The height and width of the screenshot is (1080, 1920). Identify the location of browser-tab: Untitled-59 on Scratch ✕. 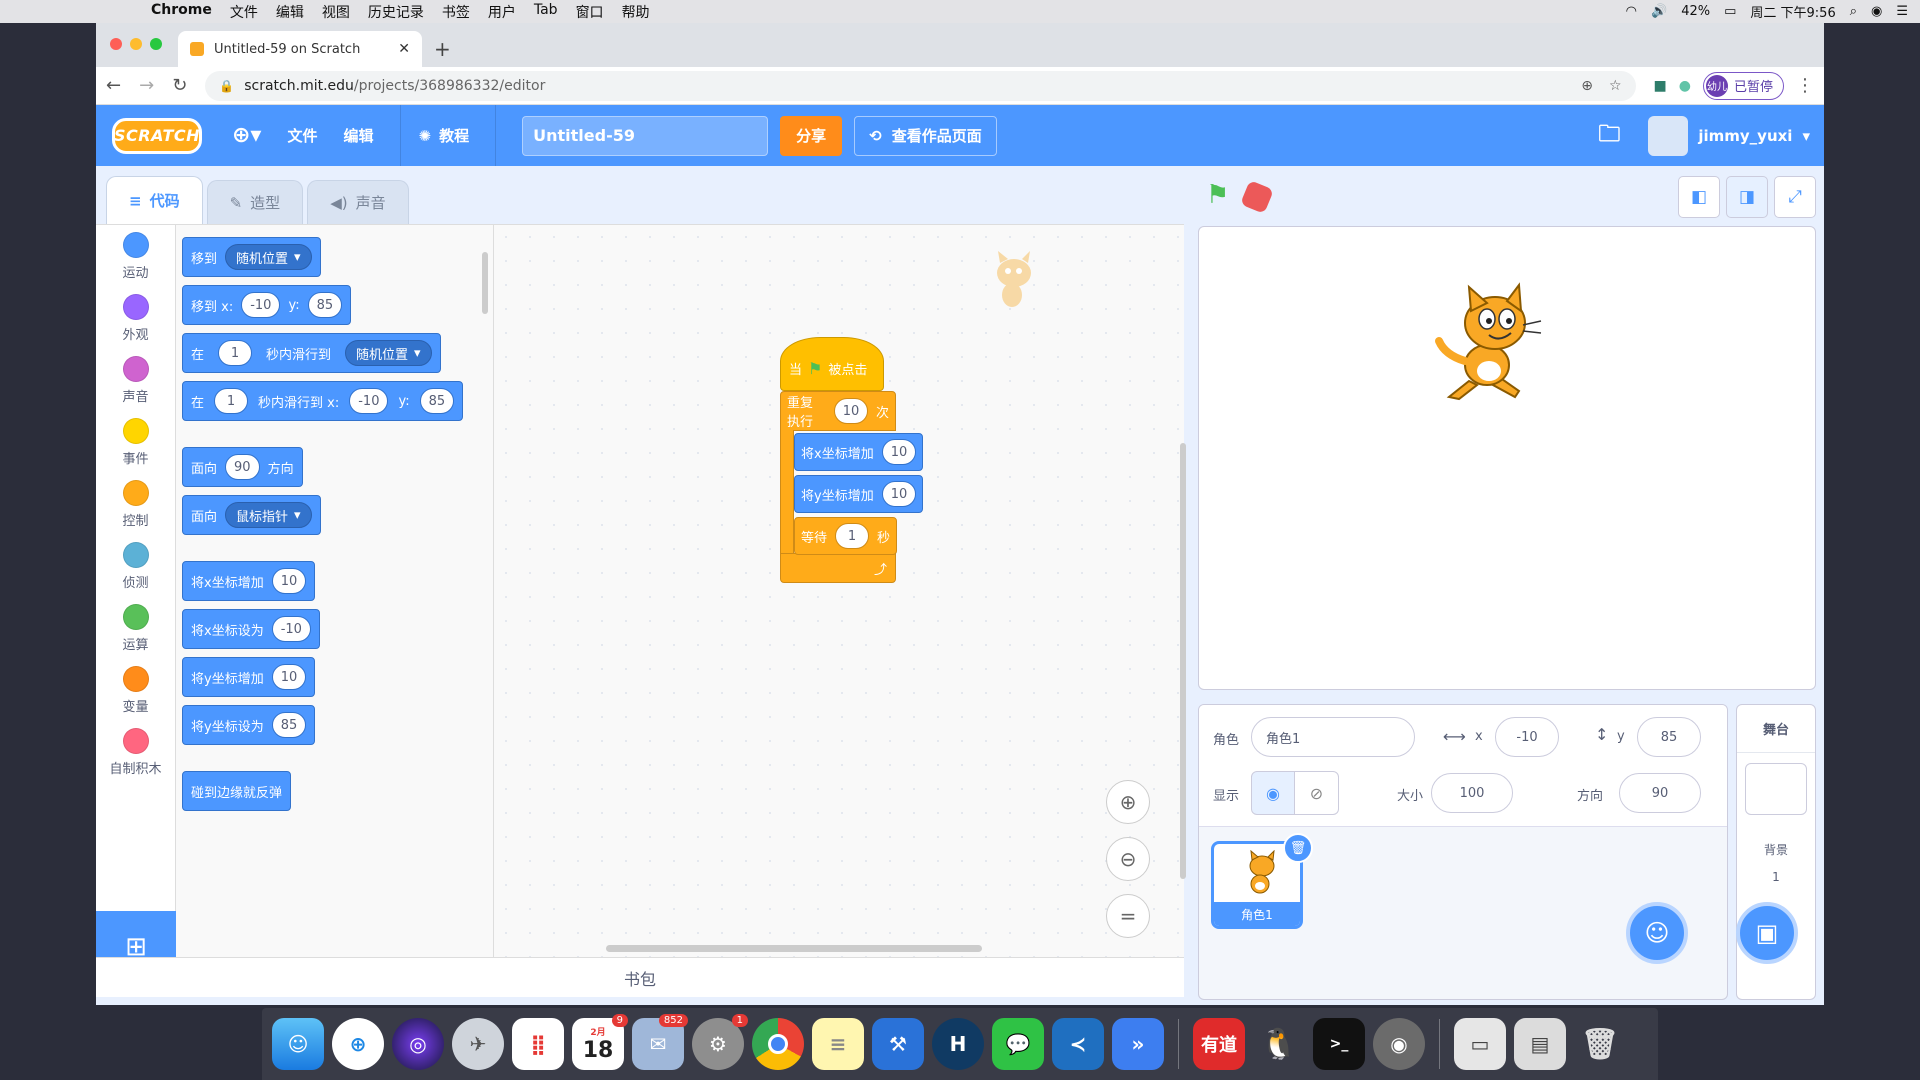
(300, 49).